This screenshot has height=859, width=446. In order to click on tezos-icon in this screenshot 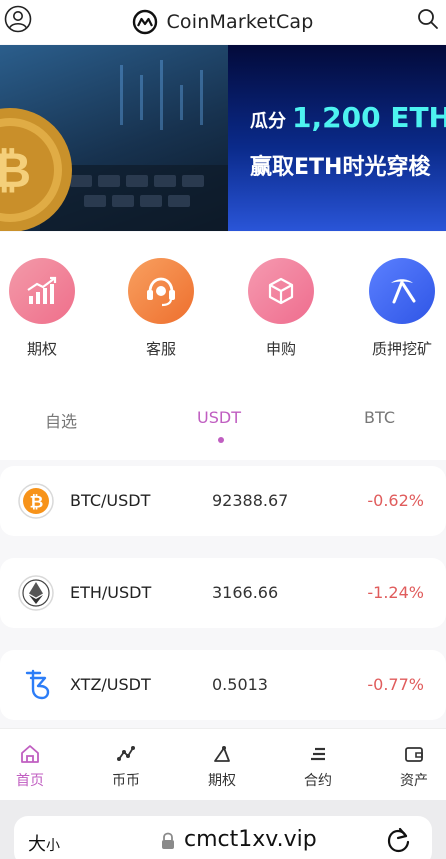, I will do `click(37, 684)`.